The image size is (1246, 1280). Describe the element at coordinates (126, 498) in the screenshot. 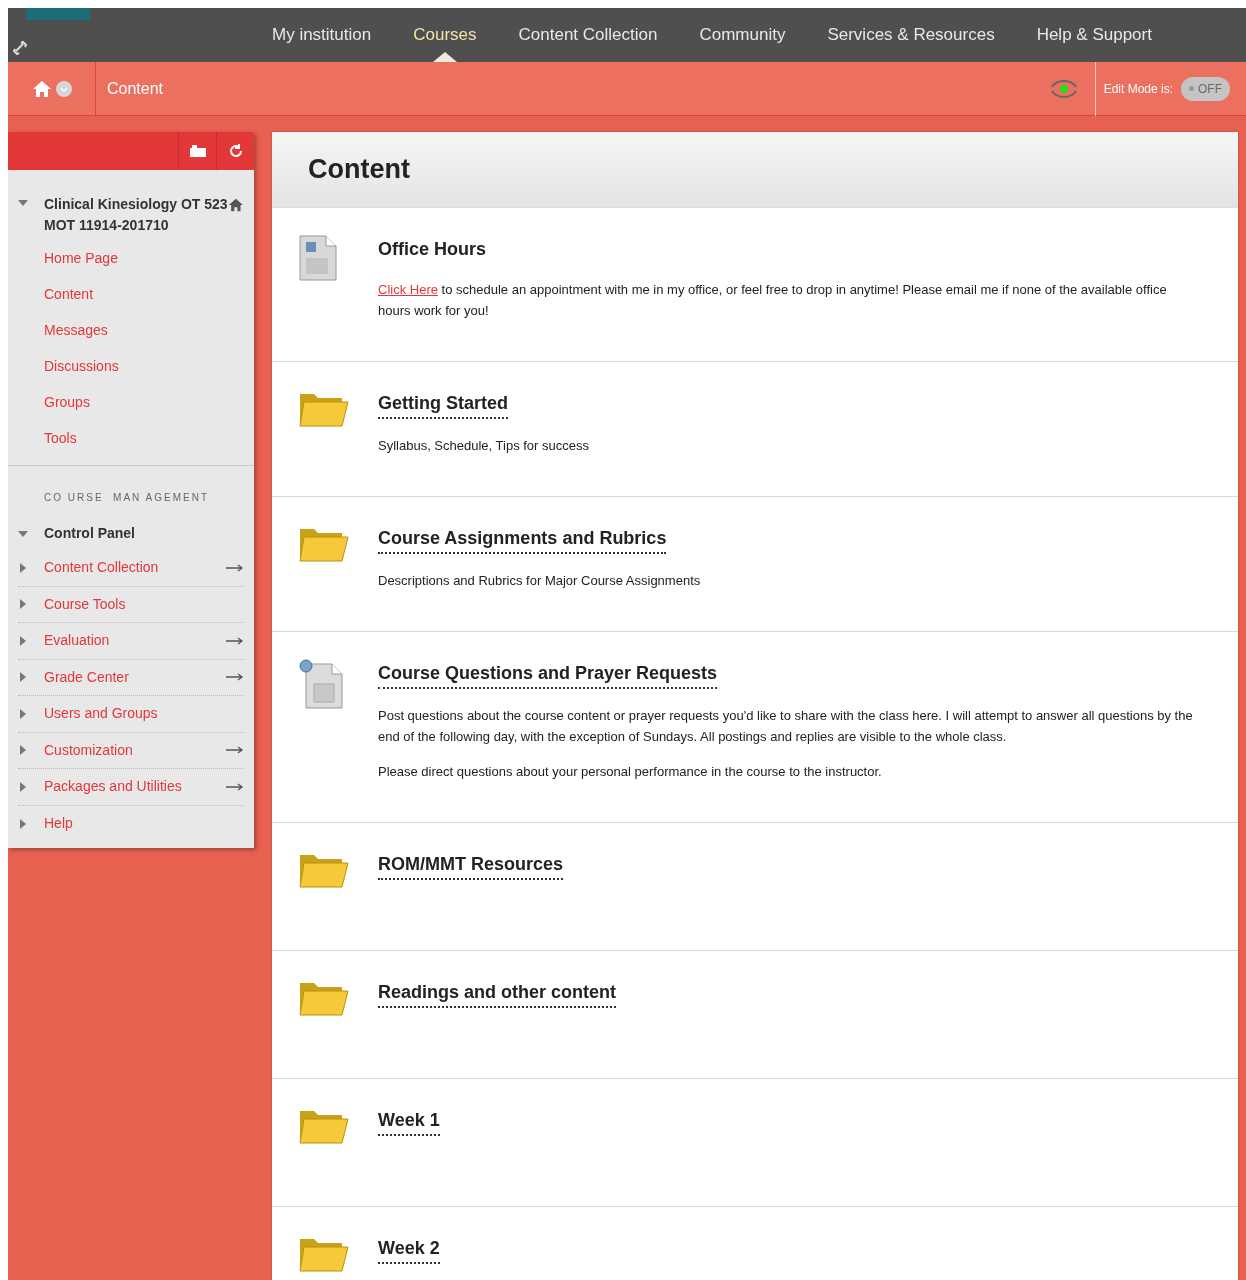

I see `section-heading: CO URSE MAN AGEMENT` at that location.